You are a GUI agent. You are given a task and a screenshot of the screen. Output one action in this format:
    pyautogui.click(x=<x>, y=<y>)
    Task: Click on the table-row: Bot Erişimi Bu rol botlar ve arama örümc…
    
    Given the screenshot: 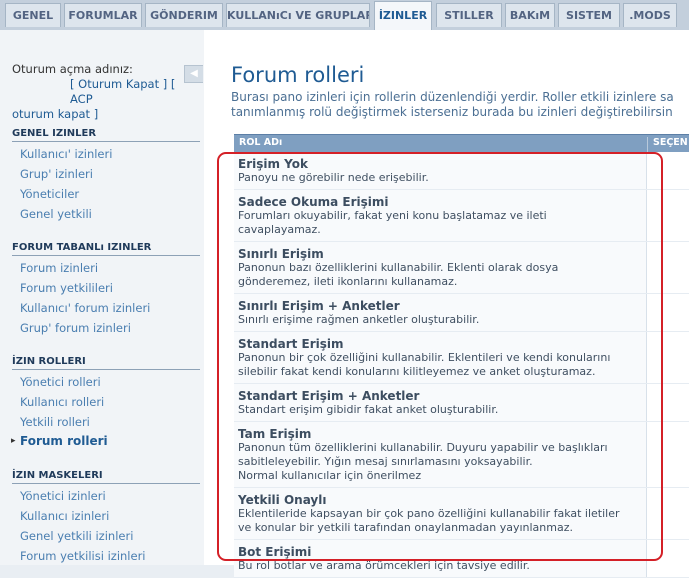 What is the action you would take?
    pyautogui.click(x=461, y=559)
    